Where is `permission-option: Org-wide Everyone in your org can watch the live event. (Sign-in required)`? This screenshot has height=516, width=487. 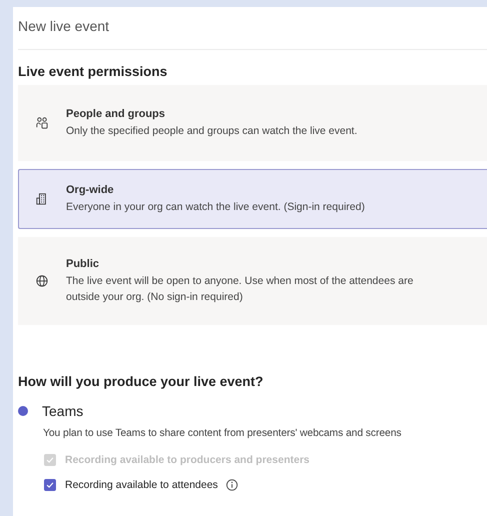 permission-option: Org-wide Everyone in your org can watch the live event. (Sign-in required) is located at coordinates (252, 199).